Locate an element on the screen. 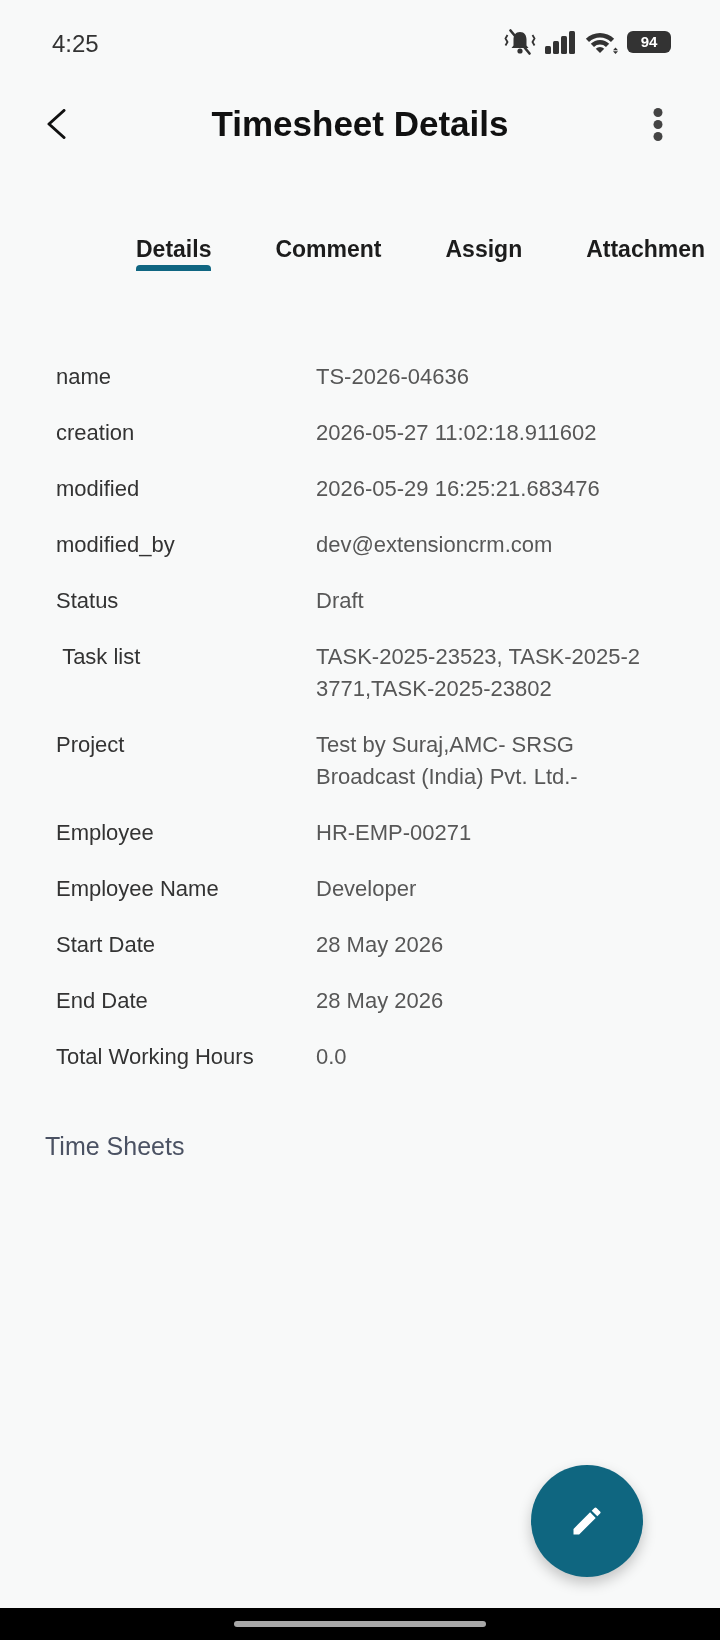  detail-value: 2026-05-29 16:25:21.683476 is located at coordinates (458, 489).